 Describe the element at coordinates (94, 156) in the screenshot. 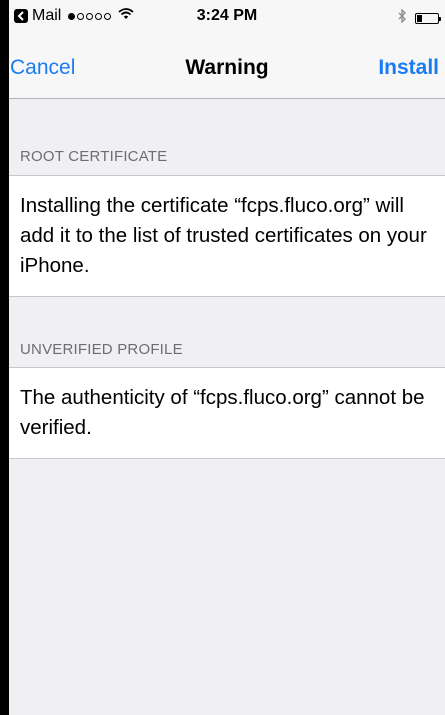

I see `section-header-root-certificate: ROOT CERTIFICATE` at that location.